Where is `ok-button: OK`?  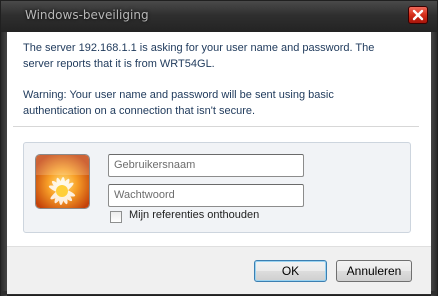
ok-button: OK is located at coordinates (290, 271).